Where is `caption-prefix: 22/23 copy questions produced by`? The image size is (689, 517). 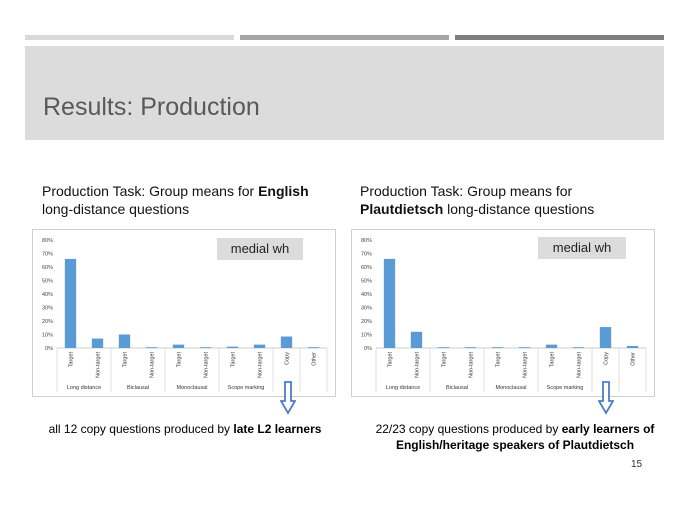 caption-prefix: 22/23 copy questions produced by is located at coordinates (468, 429).